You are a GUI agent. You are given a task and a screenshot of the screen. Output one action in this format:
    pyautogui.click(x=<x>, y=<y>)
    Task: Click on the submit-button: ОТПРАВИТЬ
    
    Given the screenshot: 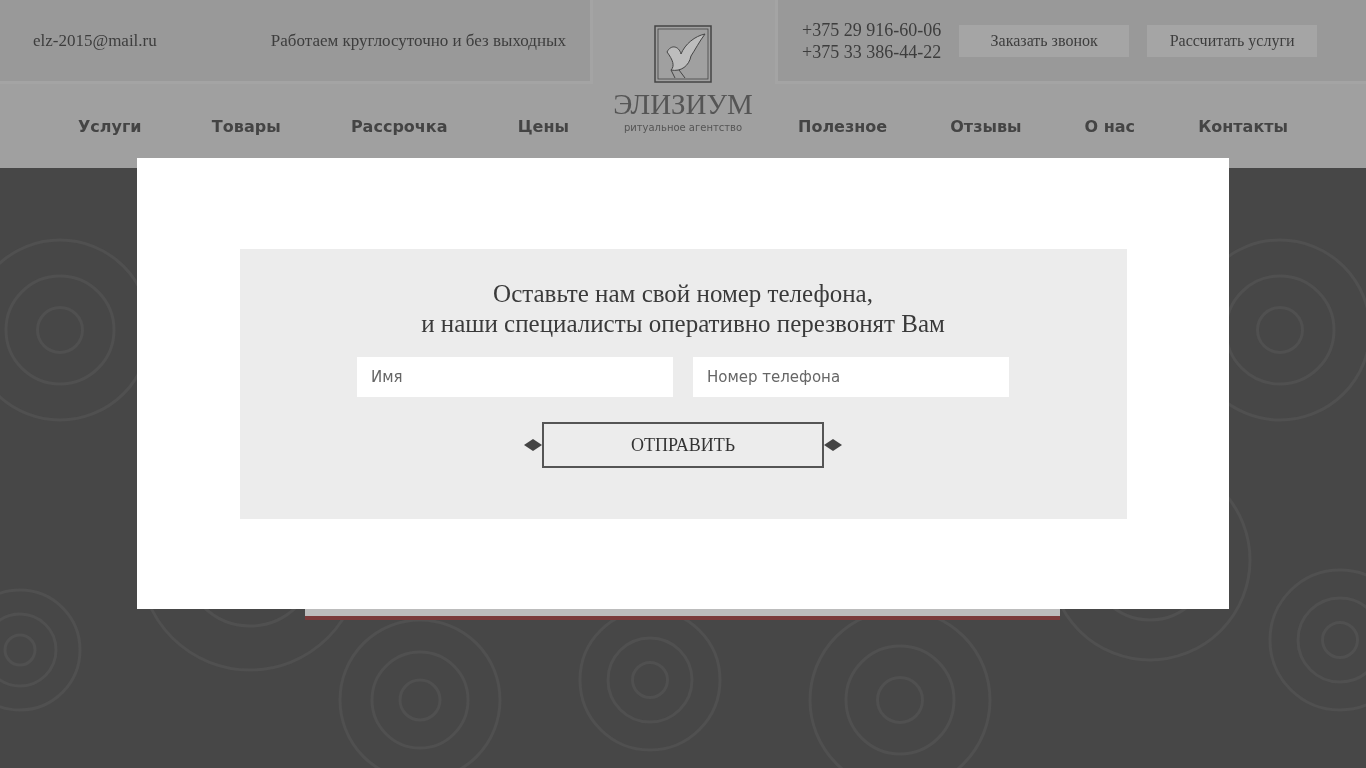 What is the action you would take?
    pyautogui.click(x=683, y=445)
    